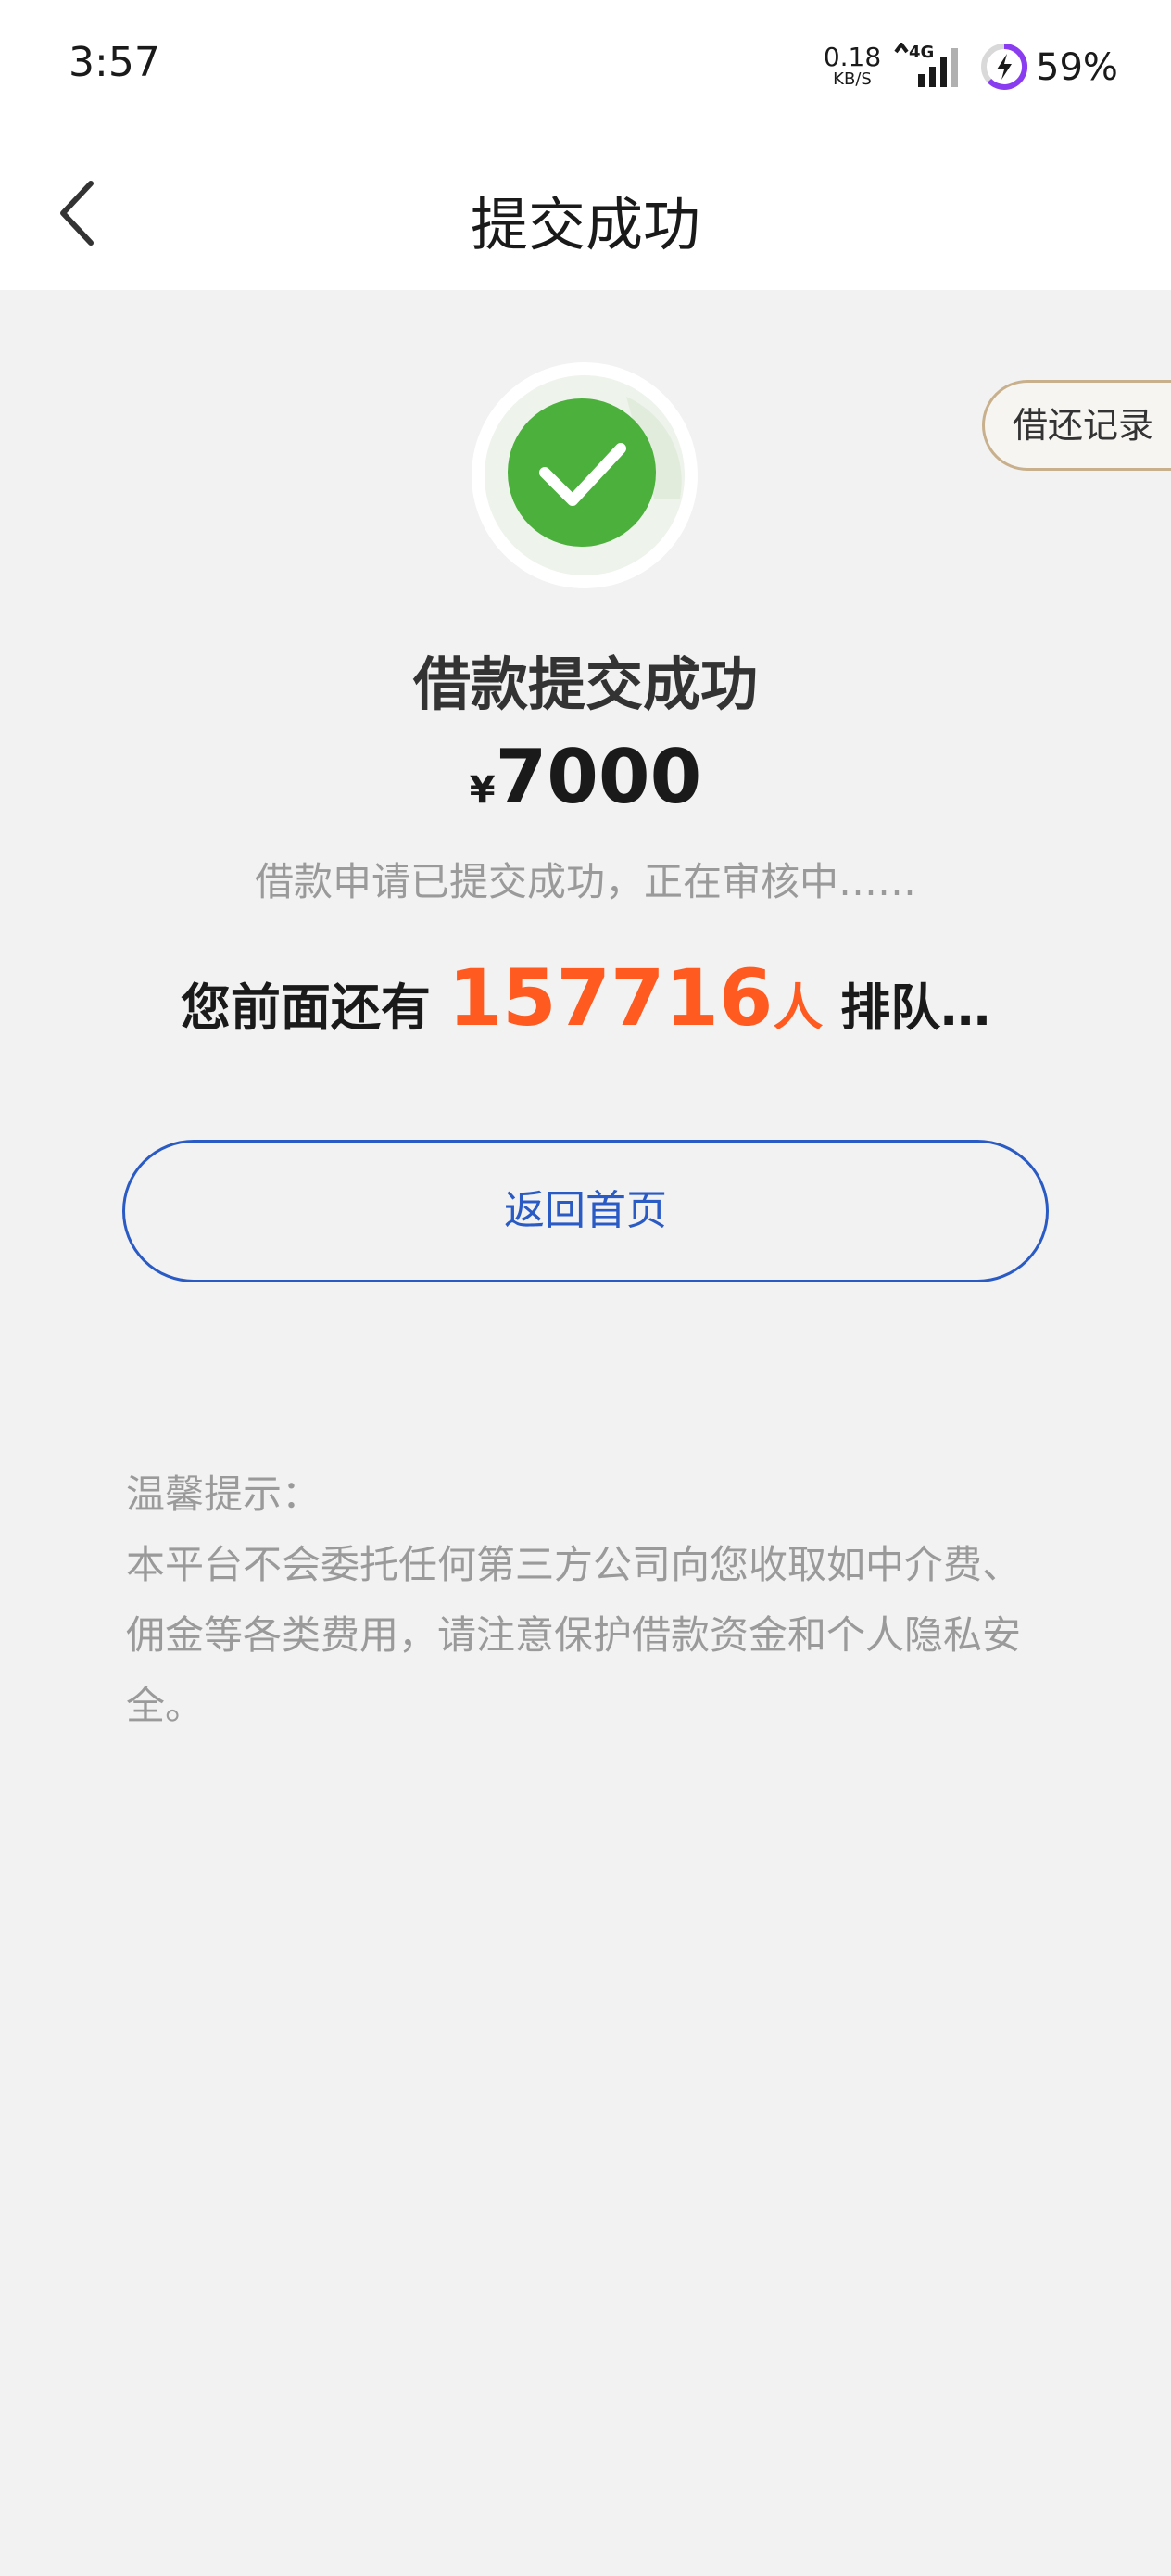 The image size is (1171, 2576). Describe the element at coordinates (115, 63) in the screenshot. I see `status-time: 3:57` at that location.